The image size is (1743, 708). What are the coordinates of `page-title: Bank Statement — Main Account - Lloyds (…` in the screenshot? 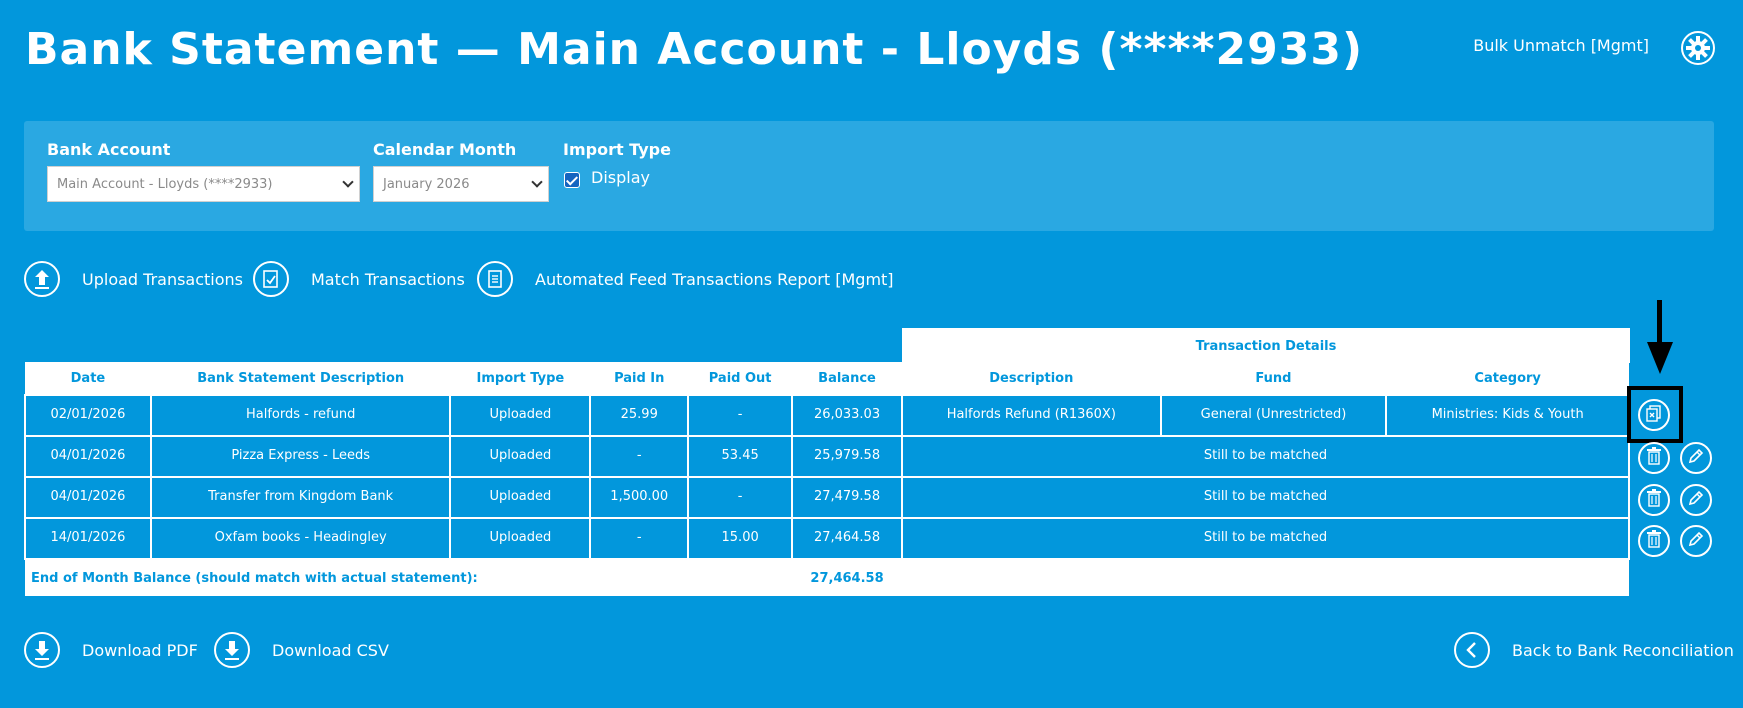 It's located at (694, 49).